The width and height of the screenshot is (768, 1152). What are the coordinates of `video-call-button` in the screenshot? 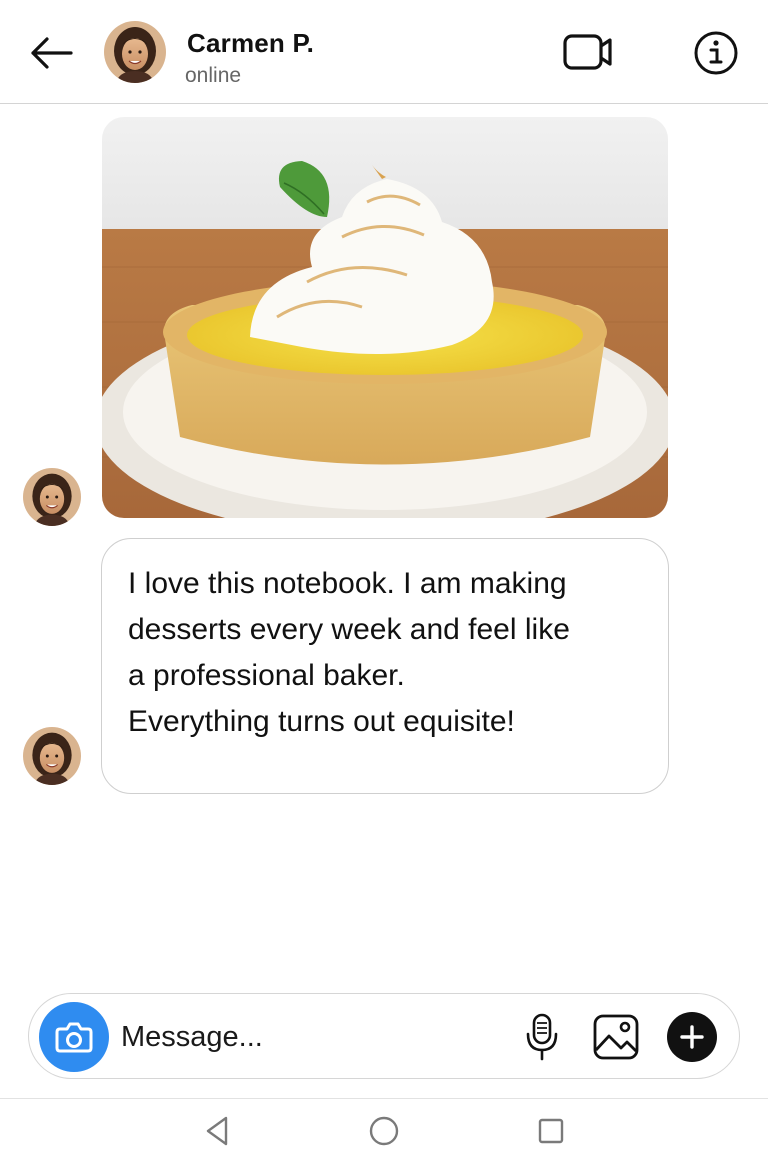 It's located at (589, 52).